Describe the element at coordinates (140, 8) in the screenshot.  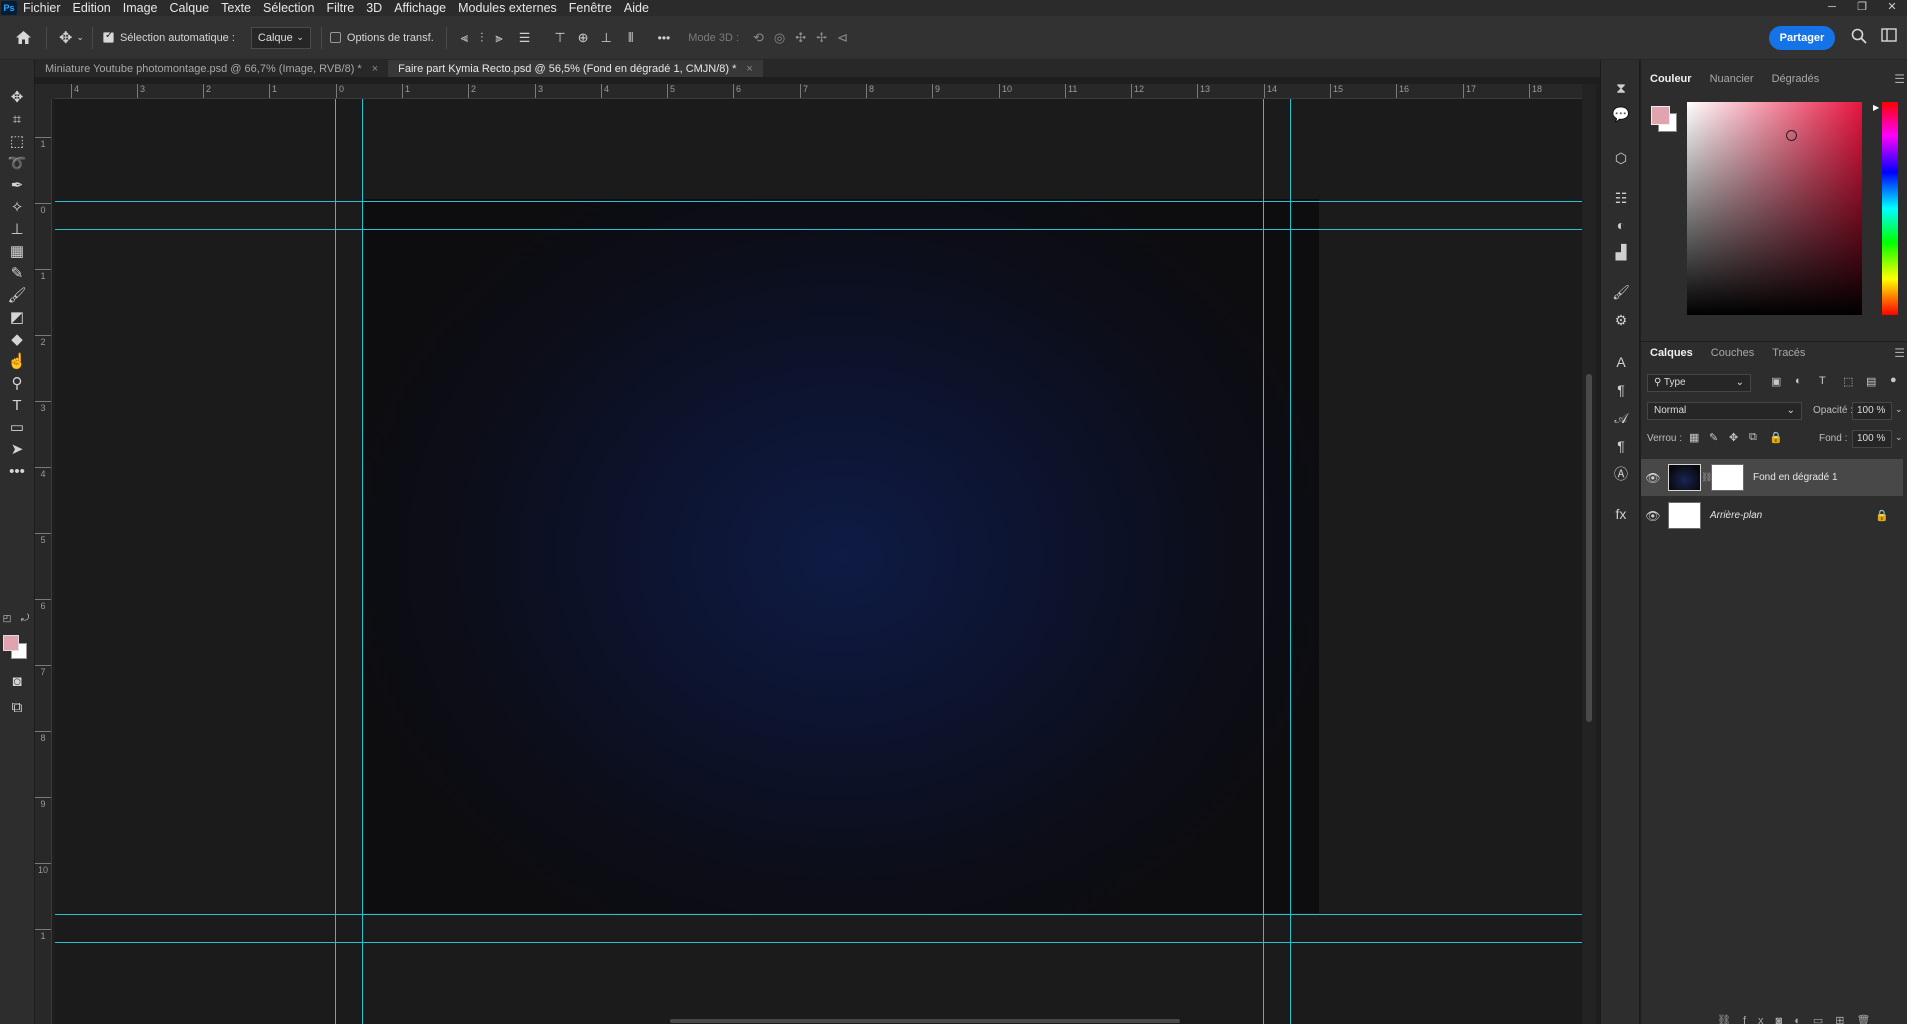
I see `menu-image: Image` at that location.